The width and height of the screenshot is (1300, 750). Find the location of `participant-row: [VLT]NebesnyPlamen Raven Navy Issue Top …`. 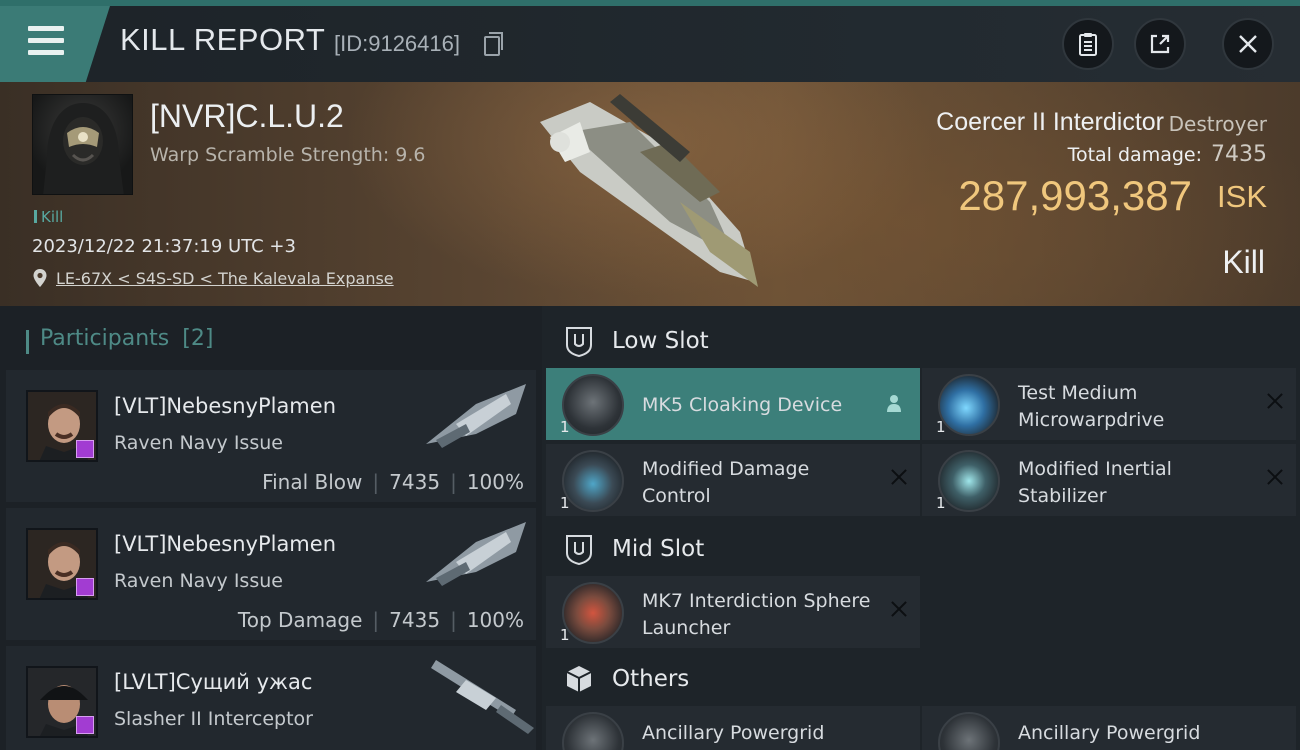

participant-row: [VLT]NebesnyPlamen Raven Navy Issue Top … is located at coordinates (271, 574).